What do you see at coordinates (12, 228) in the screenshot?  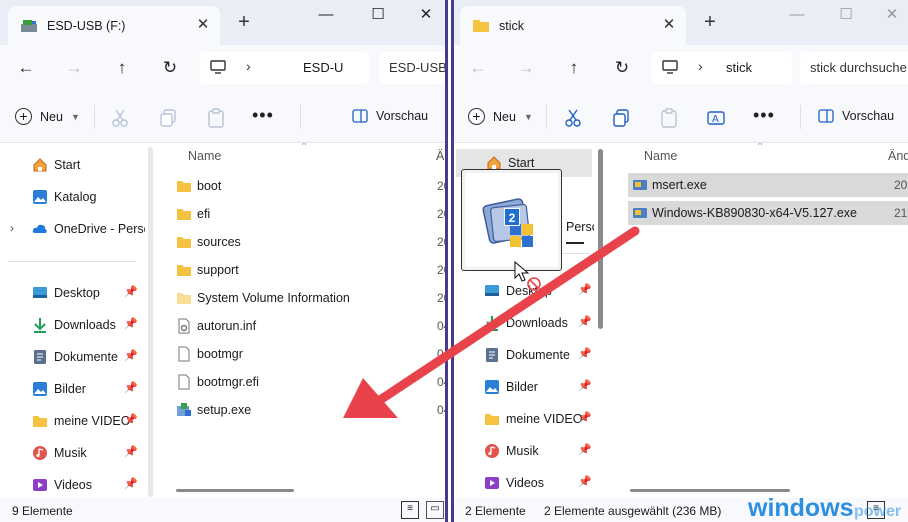 I see `chevron-right-icon: ›` at bounding box center [12, 228].